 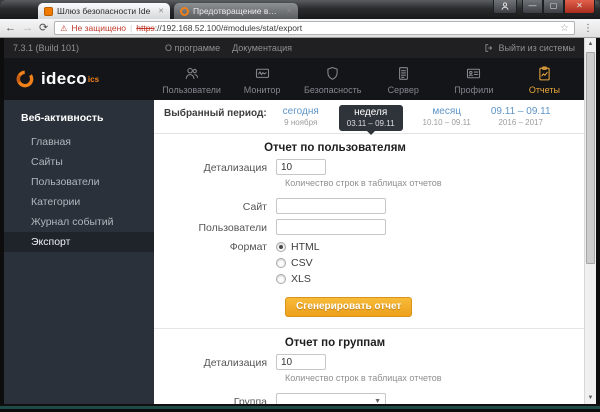 I want to click on sidebar-item-eventlog: Журнал событий, so click(x=79, y=222).